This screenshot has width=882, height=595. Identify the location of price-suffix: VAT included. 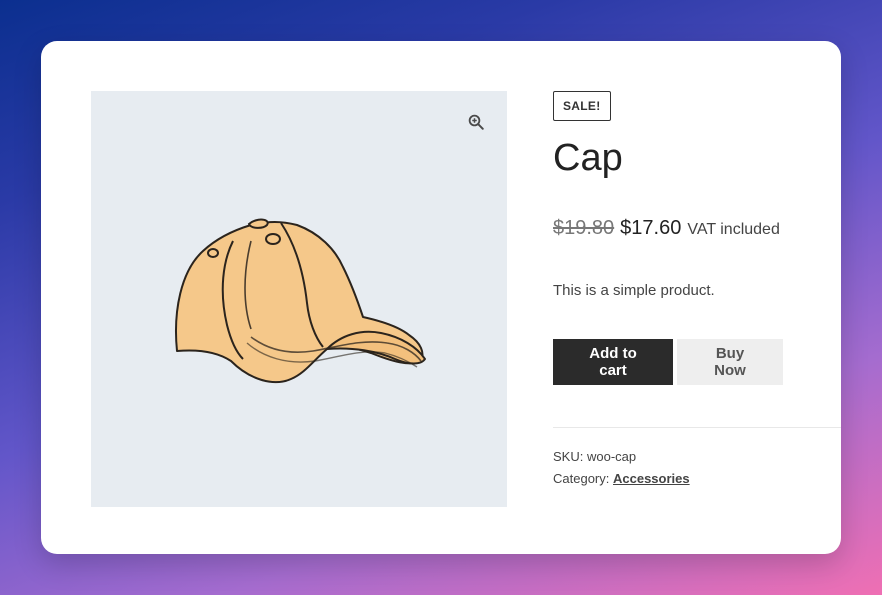
(733, 229).